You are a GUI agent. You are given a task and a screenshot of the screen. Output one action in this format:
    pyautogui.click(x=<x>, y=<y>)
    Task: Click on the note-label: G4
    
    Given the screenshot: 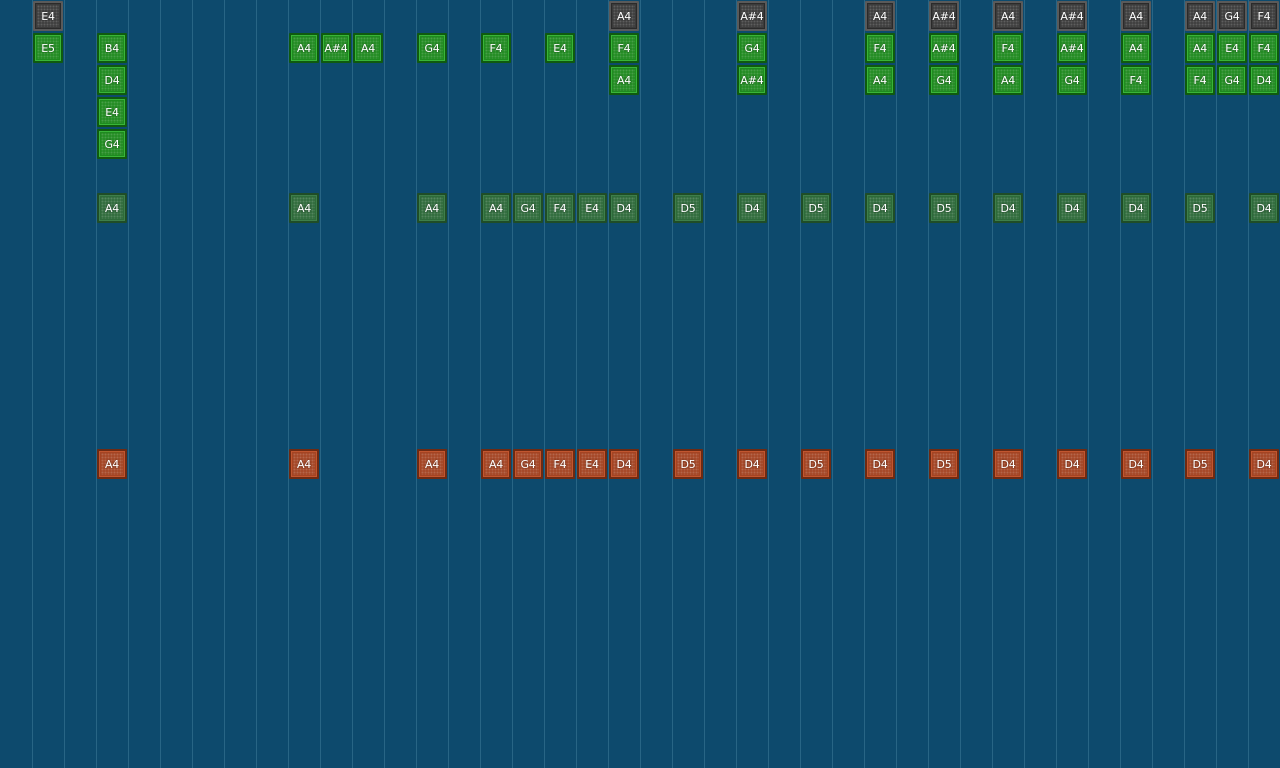 What is the action you would take?
    pyautogui.click(x=432, y=48)
    